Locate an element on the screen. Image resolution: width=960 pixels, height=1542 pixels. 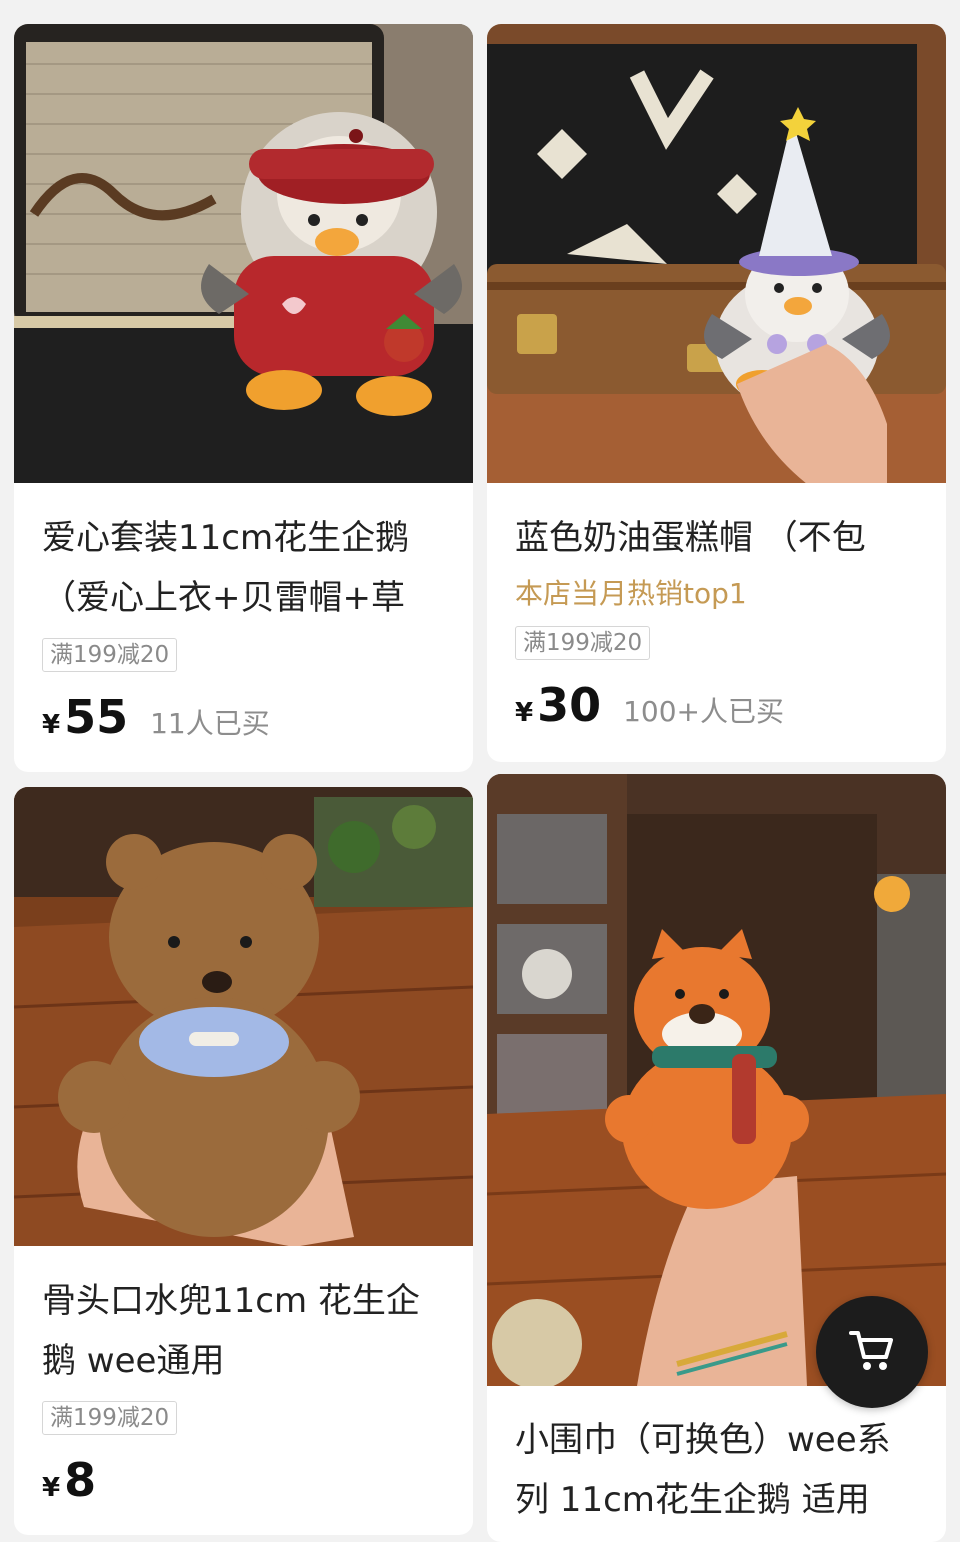
product-title-line-2: 列 11cm花生企鹅 适用 is located at coordinates (692, 1500).